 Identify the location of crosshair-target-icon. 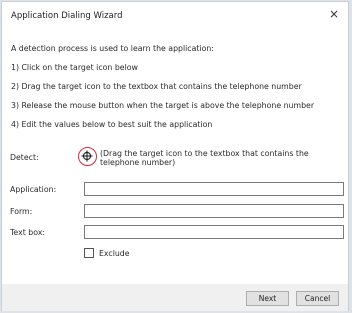
(87, 156).